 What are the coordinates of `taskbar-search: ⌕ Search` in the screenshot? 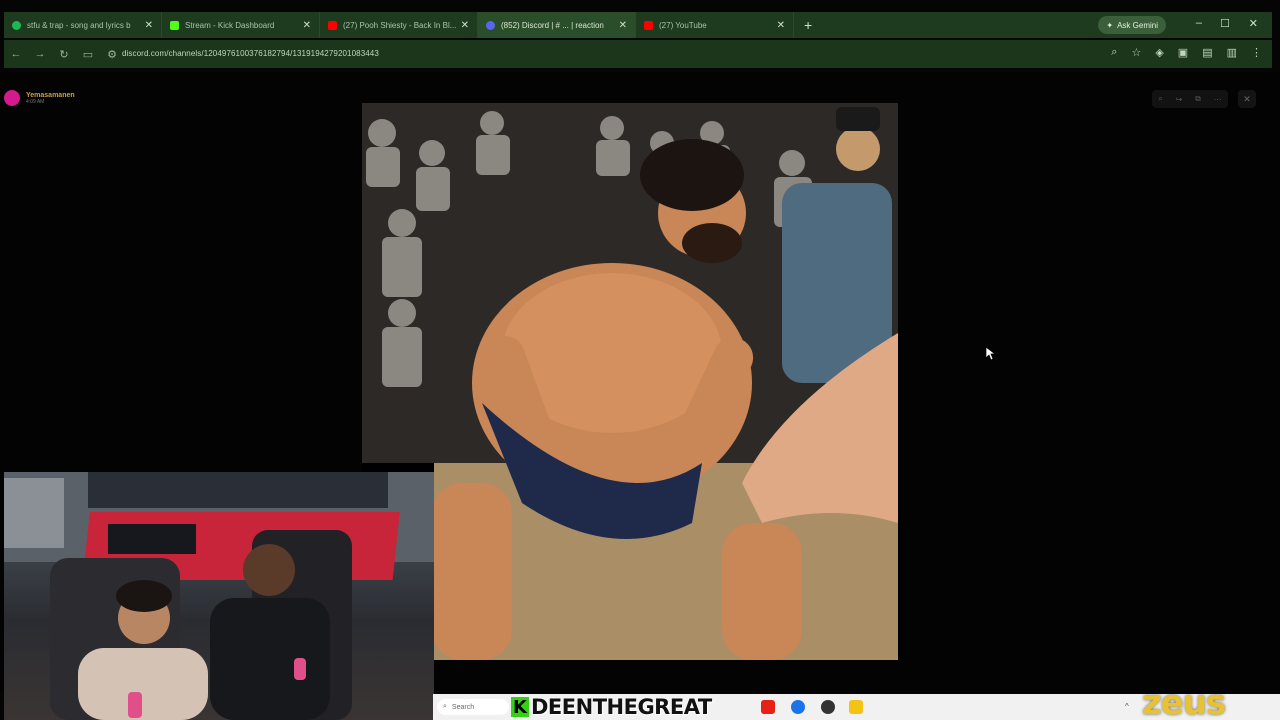 It's located at (473, 707).